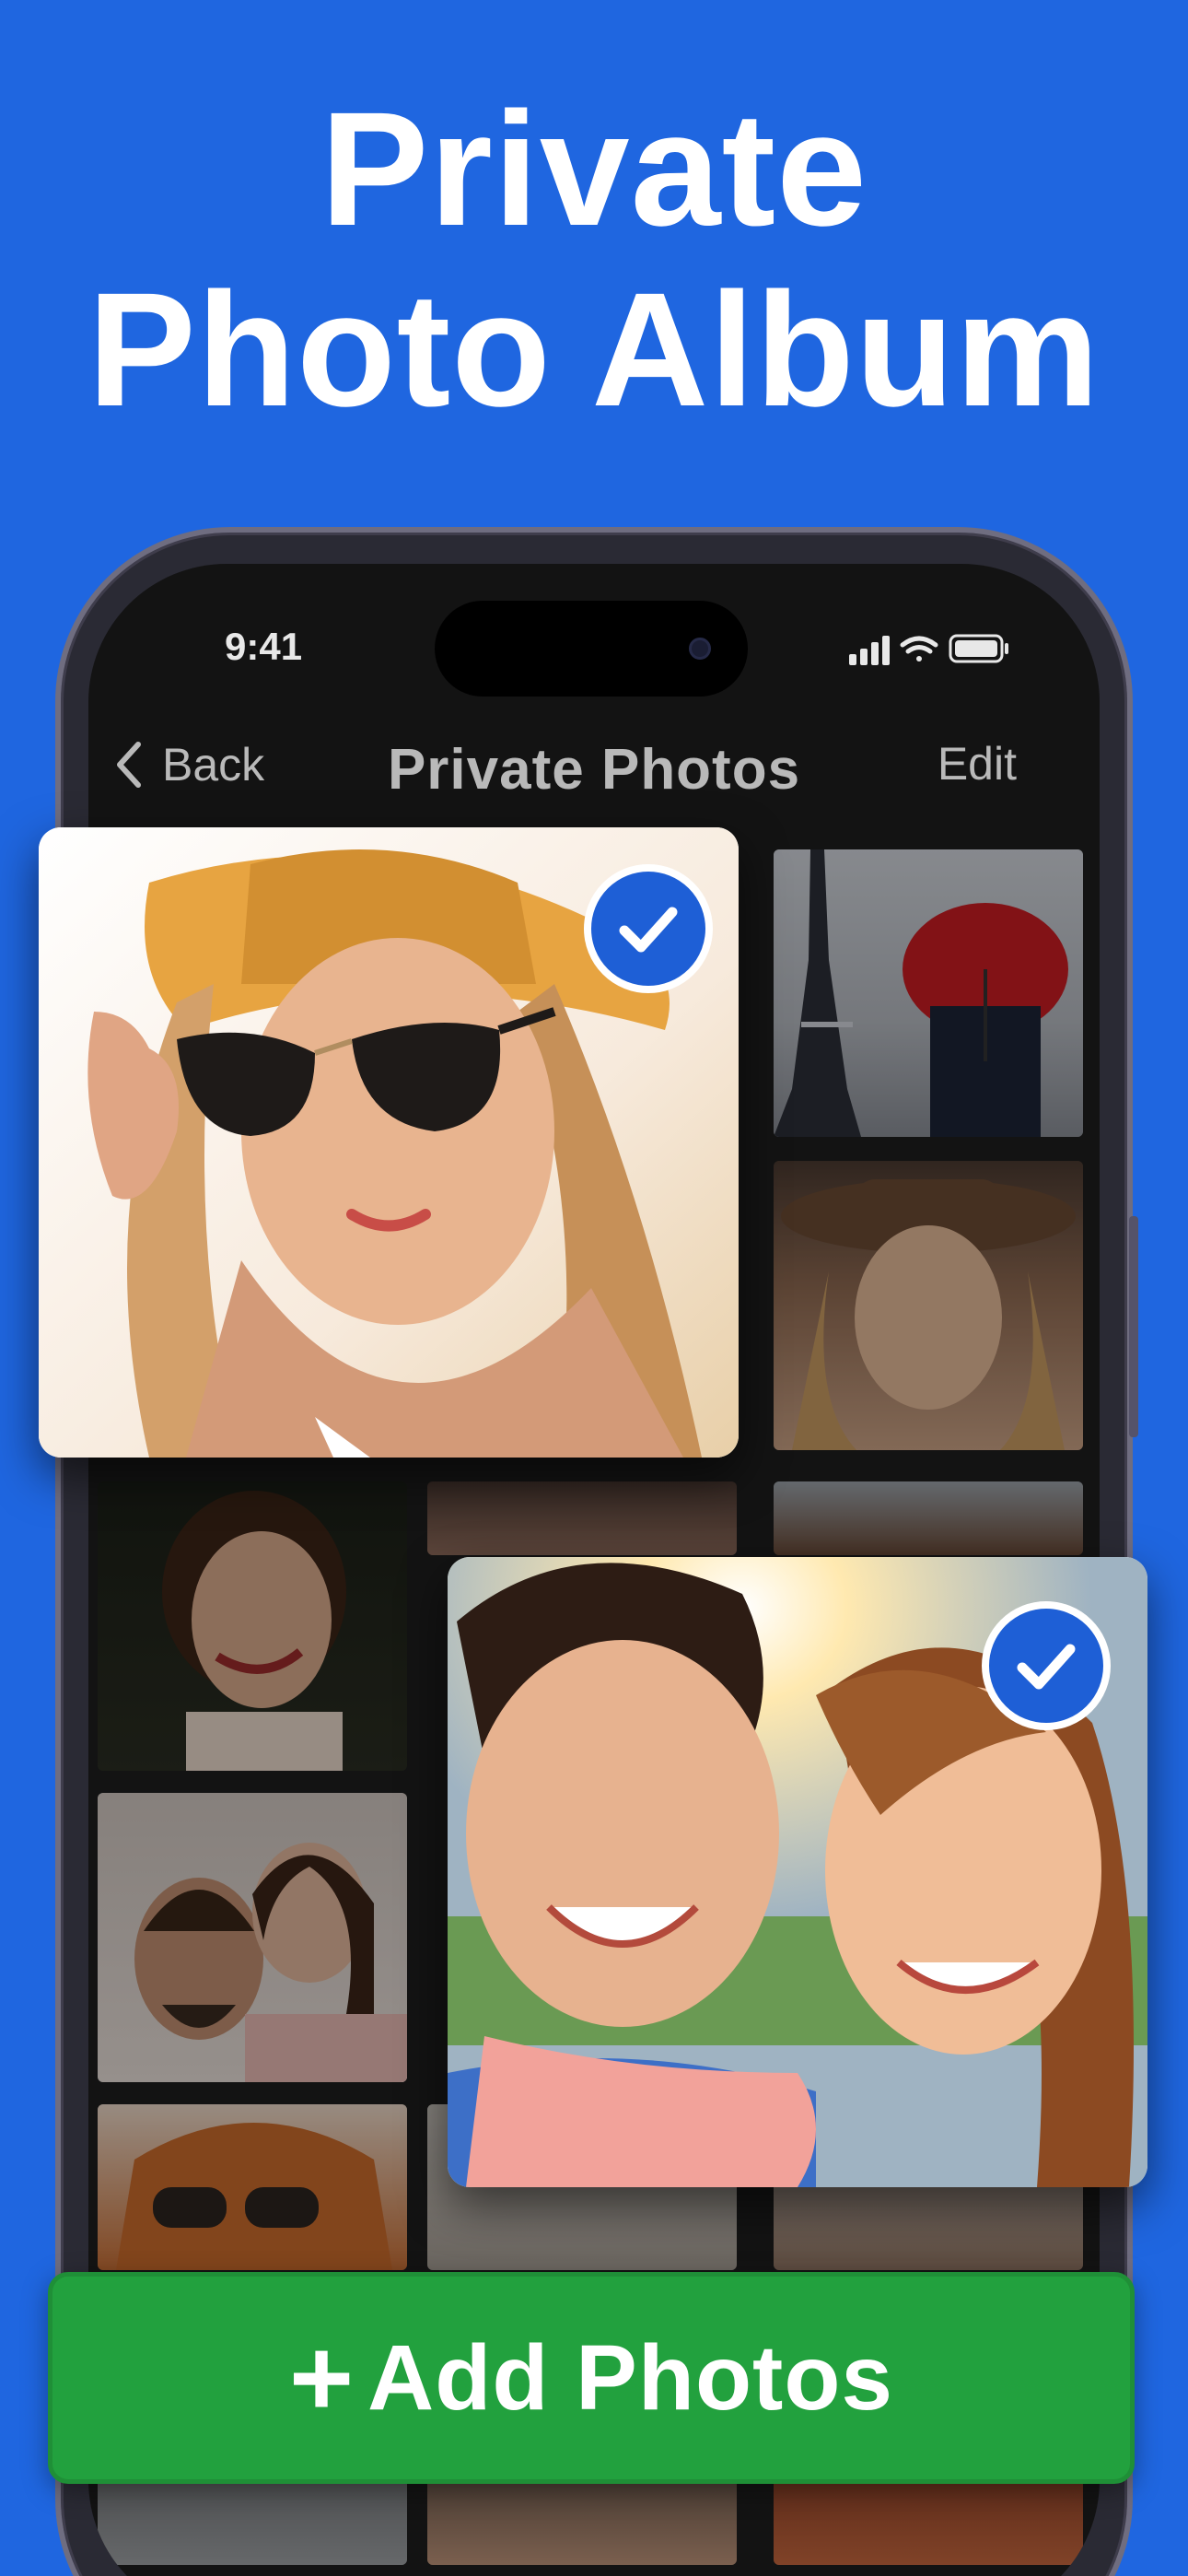 The image size is (1188, 2576). I want to click on headline-line-2: Photo Album, so click(594, 350).